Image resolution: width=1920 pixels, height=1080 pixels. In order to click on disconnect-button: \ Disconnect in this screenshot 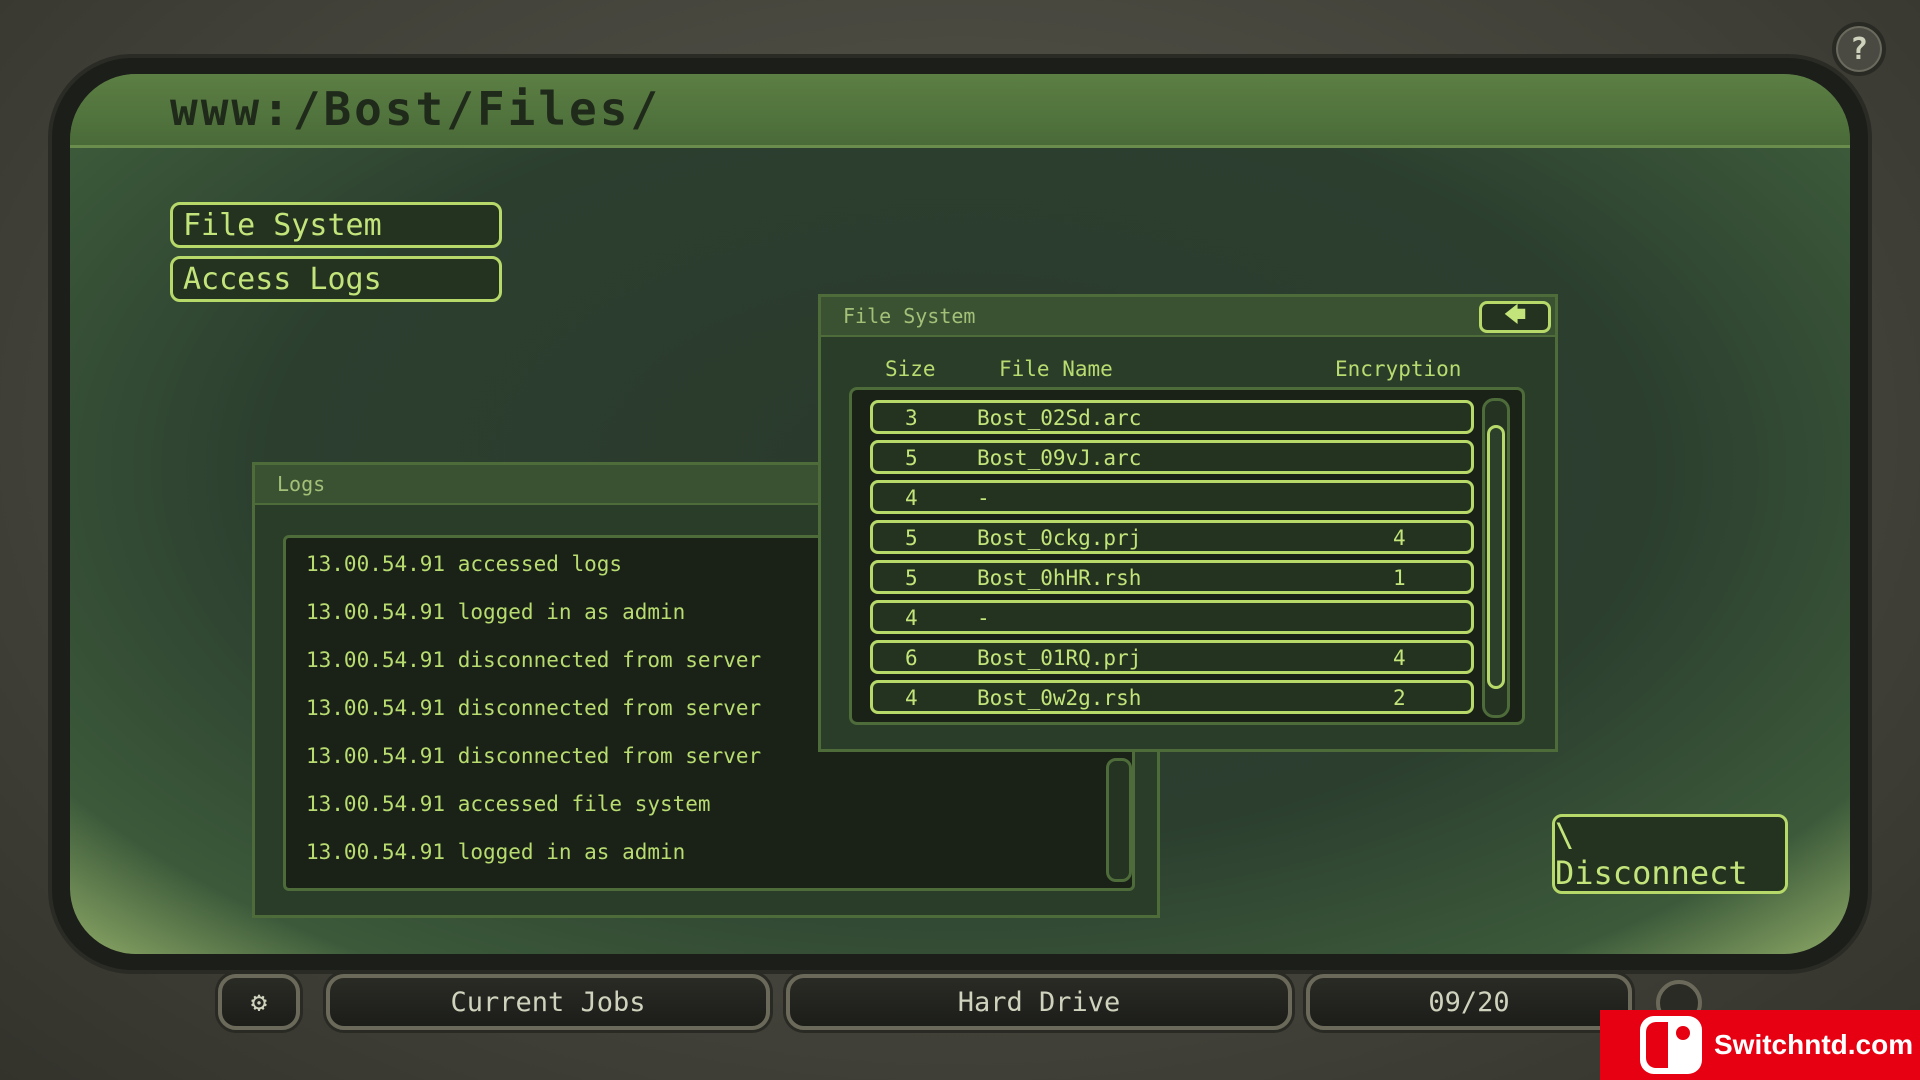, I will do `click(1670, 854)`.